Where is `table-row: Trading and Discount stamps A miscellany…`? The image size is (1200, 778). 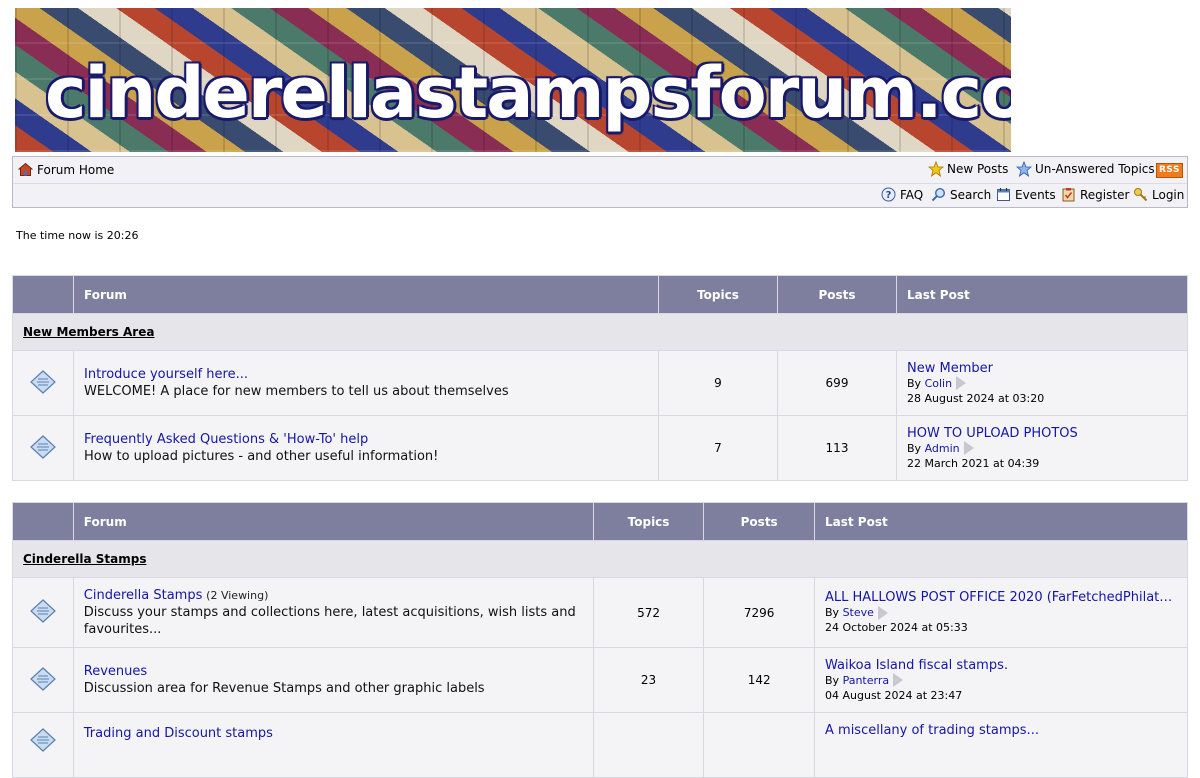
table-row: Trading and Discount stamps A miscellany… is located at coordinates (600, 745).